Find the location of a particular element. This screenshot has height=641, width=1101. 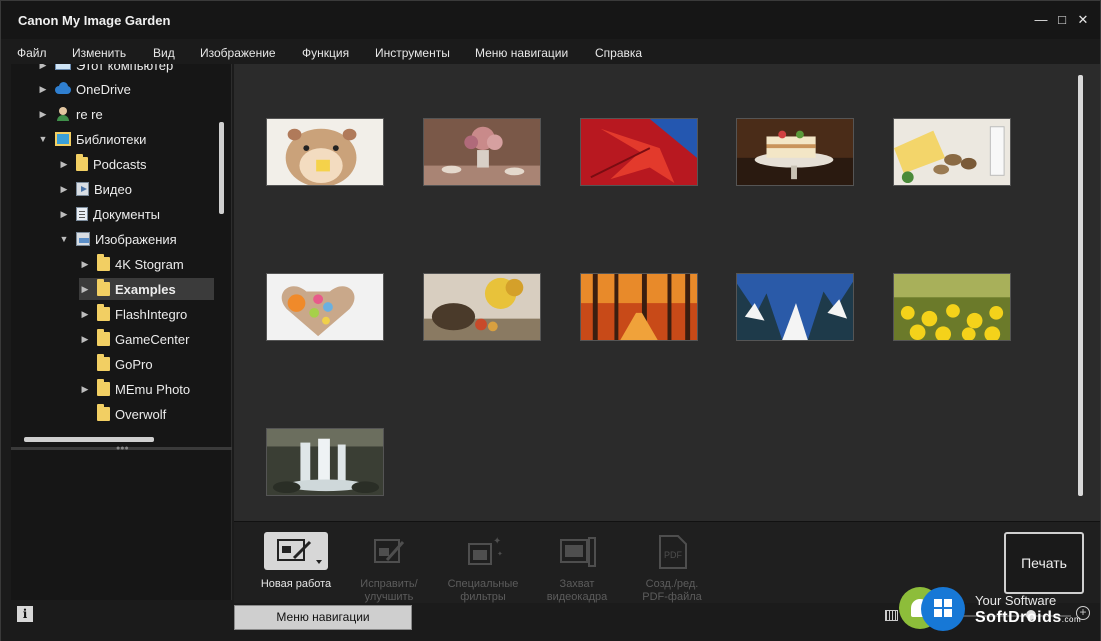

tool-label-line2: PDF-файла is located at coordinates (672, 597).